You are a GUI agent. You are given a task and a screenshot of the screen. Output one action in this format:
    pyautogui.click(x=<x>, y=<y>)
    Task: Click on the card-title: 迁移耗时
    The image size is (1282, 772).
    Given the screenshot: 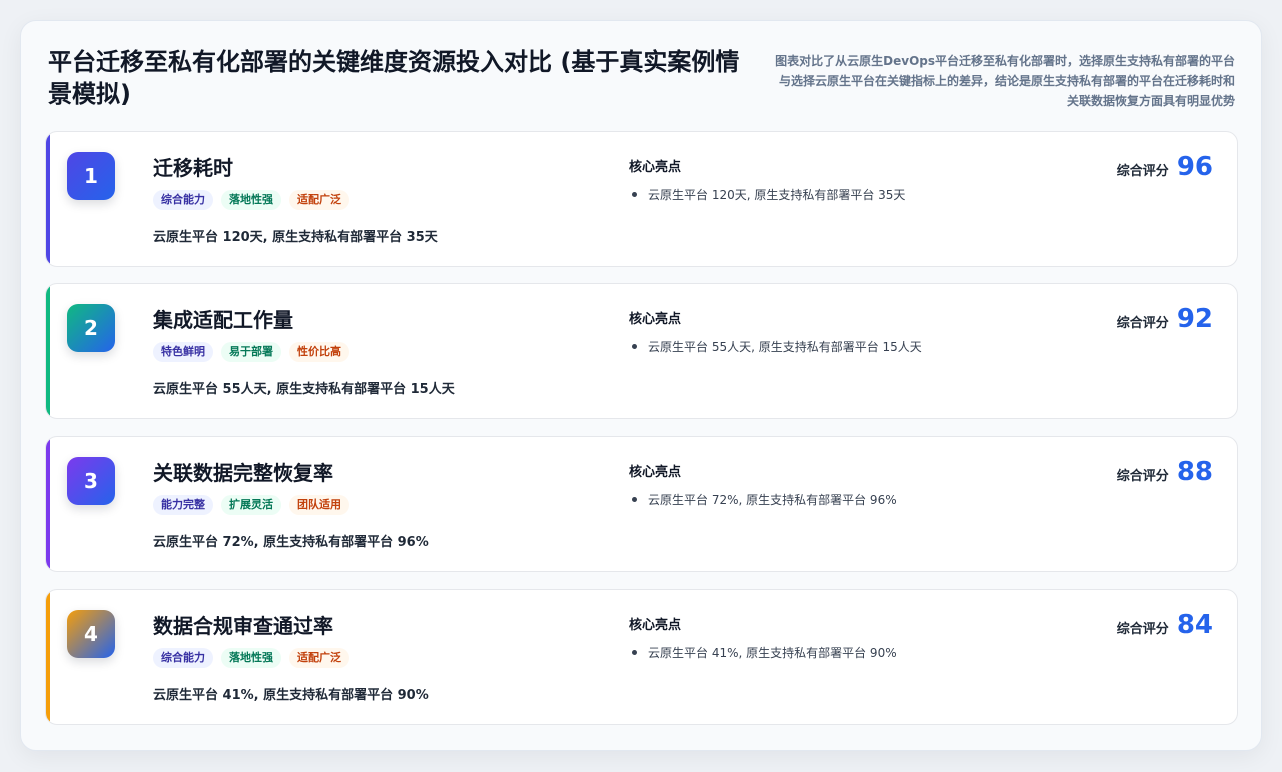 What is the action you would take?
    pyautogui.click(x=193, y=168)
    